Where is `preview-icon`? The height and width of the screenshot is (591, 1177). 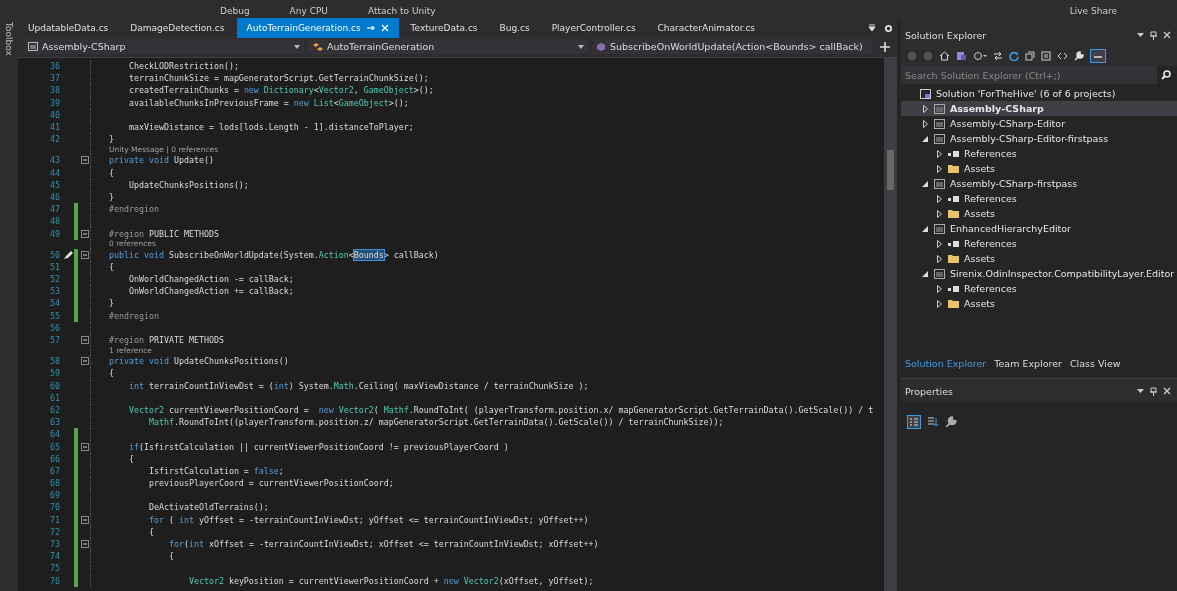
preview-icon is located at coordinates (1098, 56).